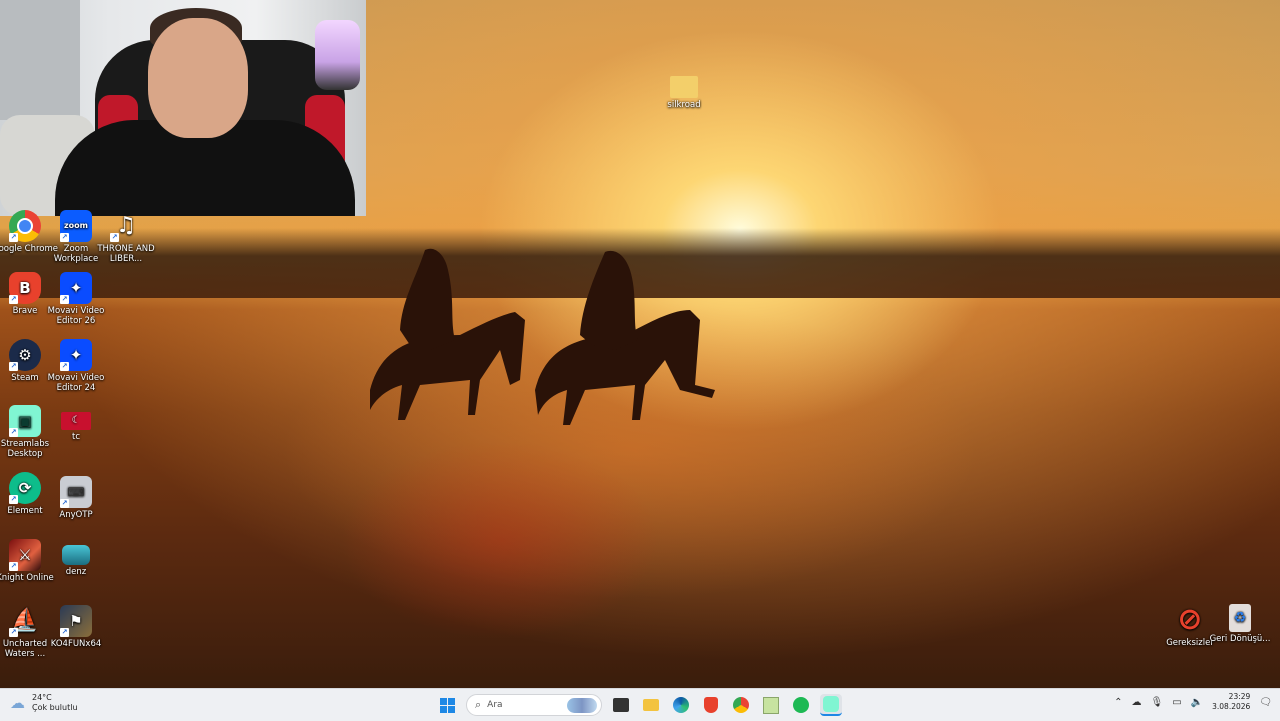 This screenshot has height=721, width=1280. I want to click on cloud-sync-icon: ☁, so click(1137, 702).